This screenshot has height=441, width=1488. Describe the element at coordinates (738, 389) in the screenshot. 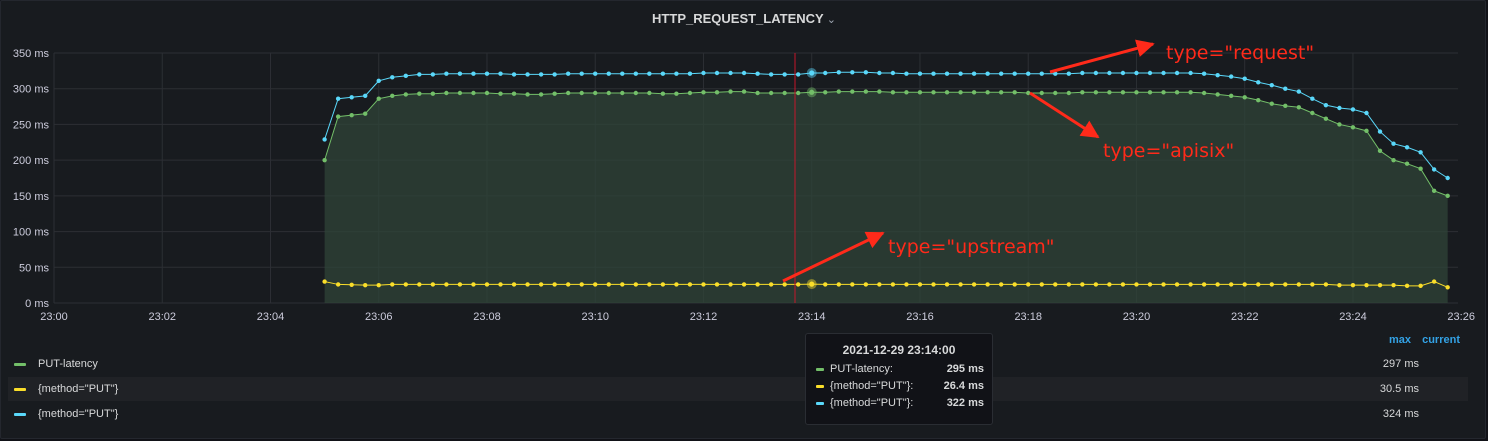

I see `legend-item-method-put-yellow: {method="PUT"} 30.5 ms` at that location.